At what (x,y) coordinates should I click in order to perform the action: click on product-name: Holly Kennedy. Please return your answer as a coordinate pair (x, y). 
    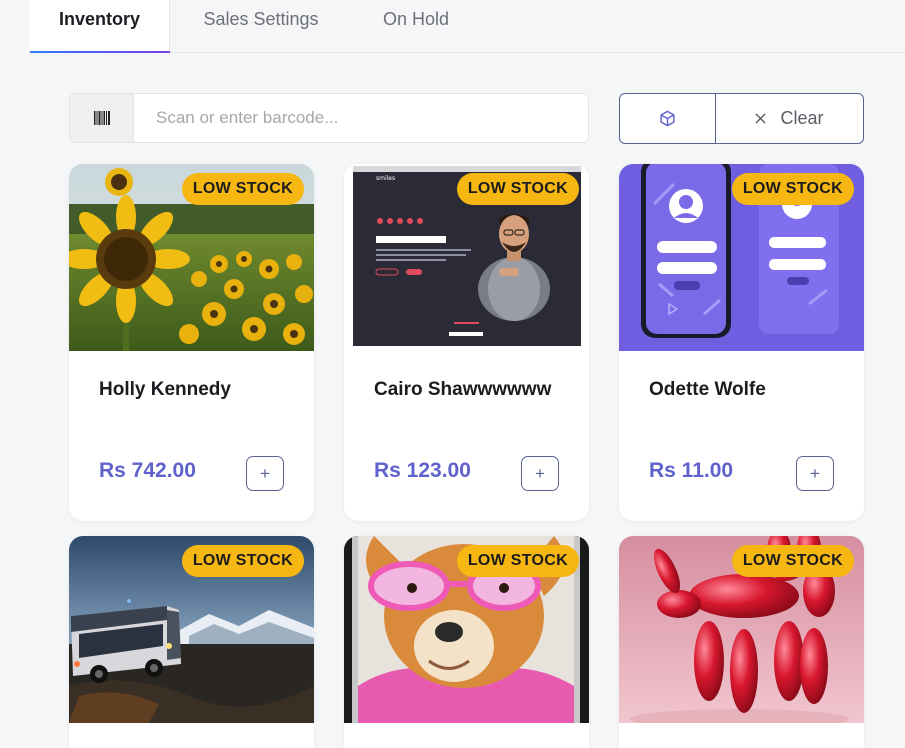
    Looking at the image, I should click on (165, 389).